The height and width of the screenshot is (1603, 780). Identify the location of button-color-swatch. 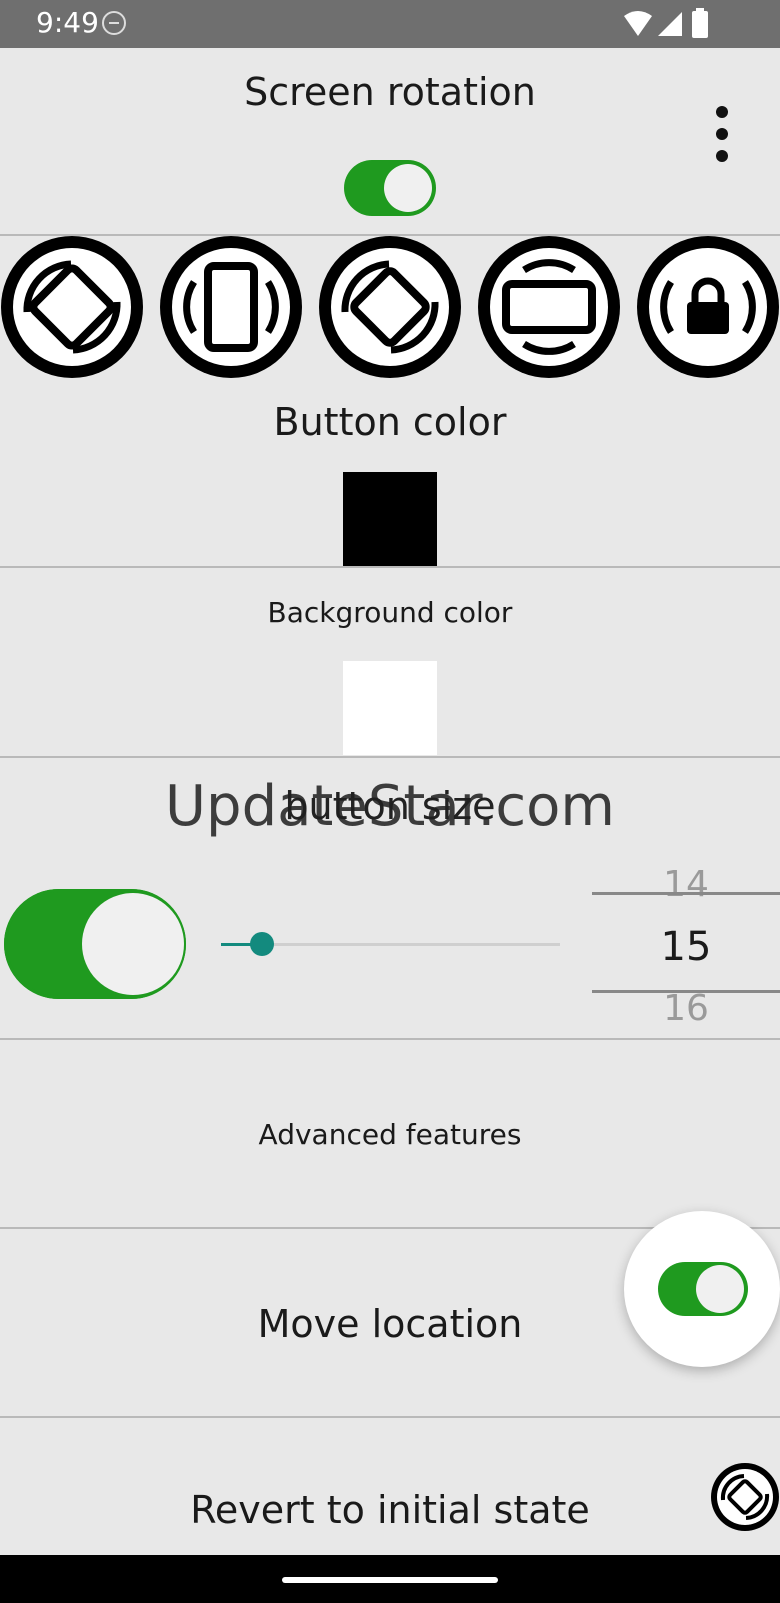
(390, 519).